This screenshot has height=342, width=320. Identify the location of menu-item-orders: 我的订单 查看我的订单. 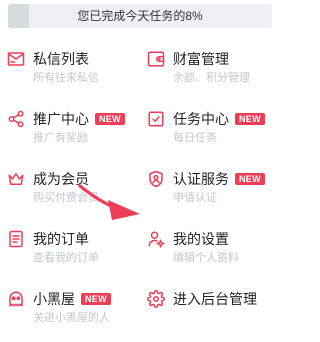
(70, 251).